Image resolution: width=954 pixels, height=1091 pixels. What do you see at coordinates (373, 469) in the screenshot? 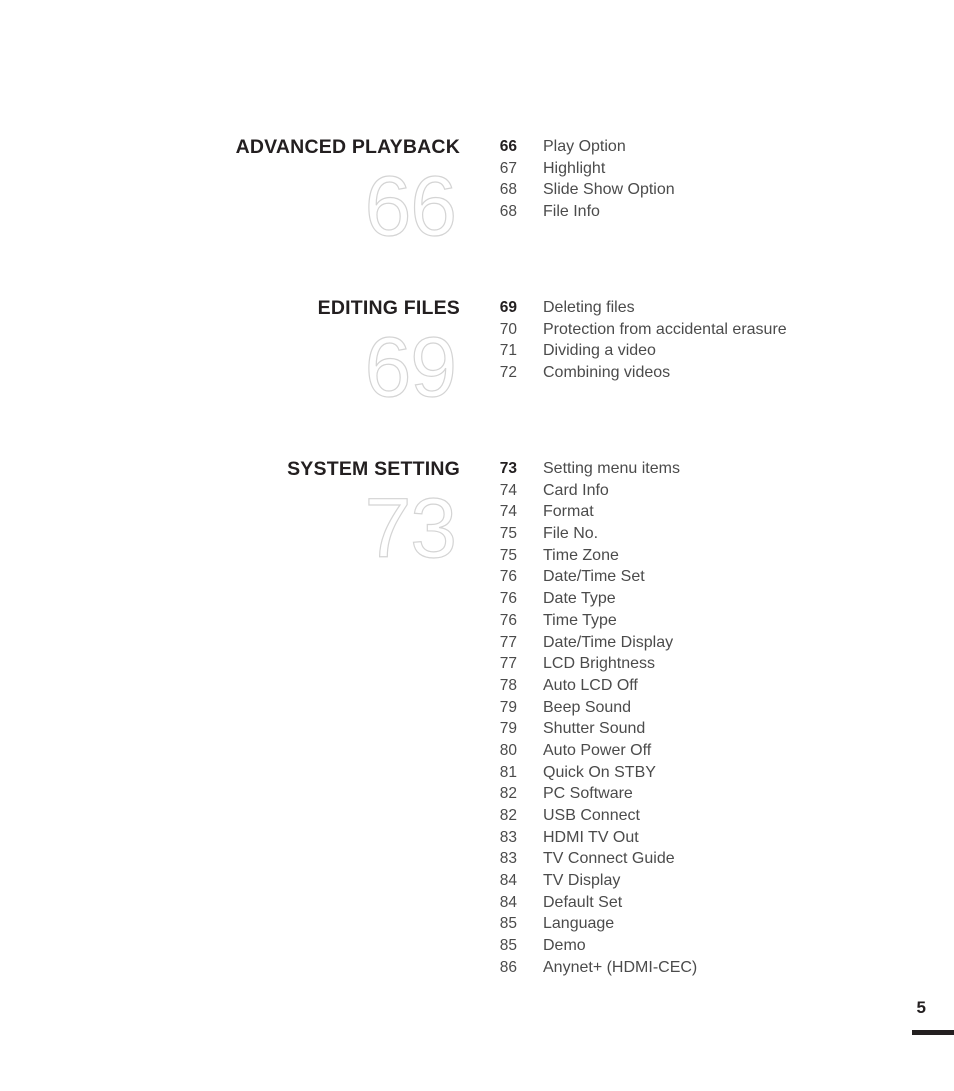
I see `section-heading: SYSTEM SETTING` at bounding box center [373, 469].